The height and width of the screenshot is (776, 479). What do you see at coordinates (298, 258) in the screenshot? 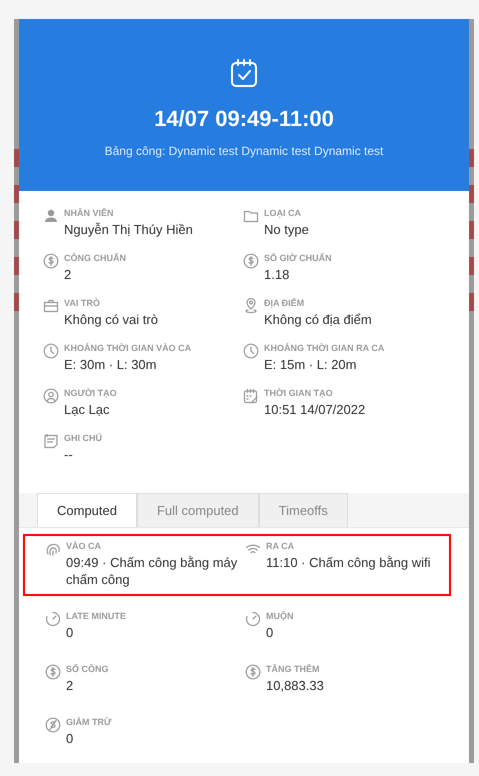
I see `field-label: SỐ GIỜ CHUẨN` at bounding box center [298, 258].